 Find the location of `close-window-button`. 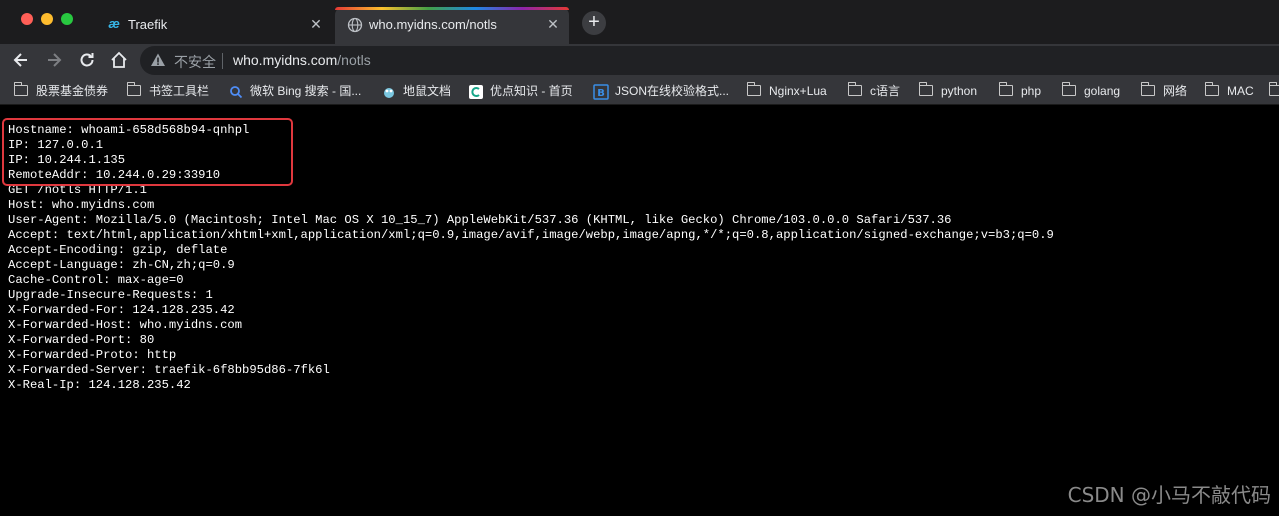

close-window-button is located at coordinates (27, 19).